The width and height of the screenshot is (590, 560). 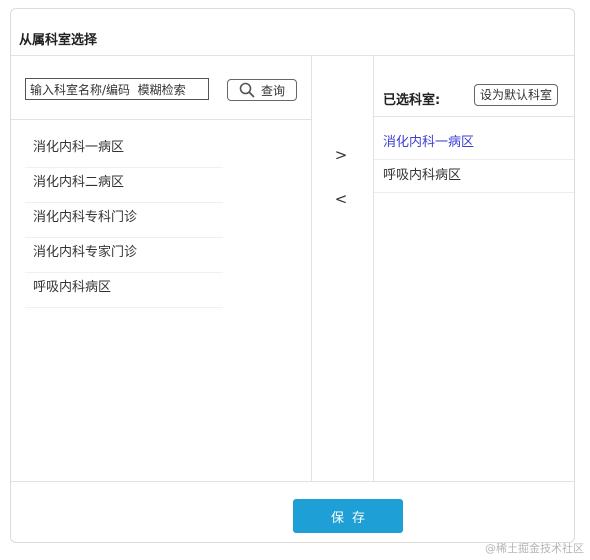 What do you see at coordinates (341, 199) in the screenshot?
I see `remove-from-selected-button: <` at bounding box center [341, 199].